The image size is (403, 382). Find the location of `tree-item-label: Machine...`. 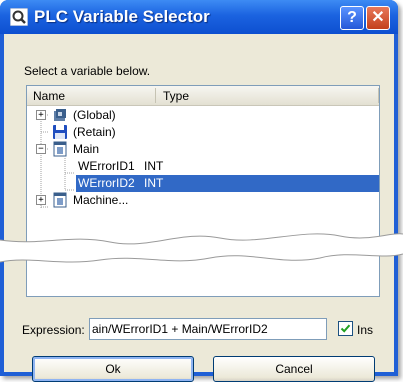

tree-item-label: Machine... is located at coordinates (101, 200).